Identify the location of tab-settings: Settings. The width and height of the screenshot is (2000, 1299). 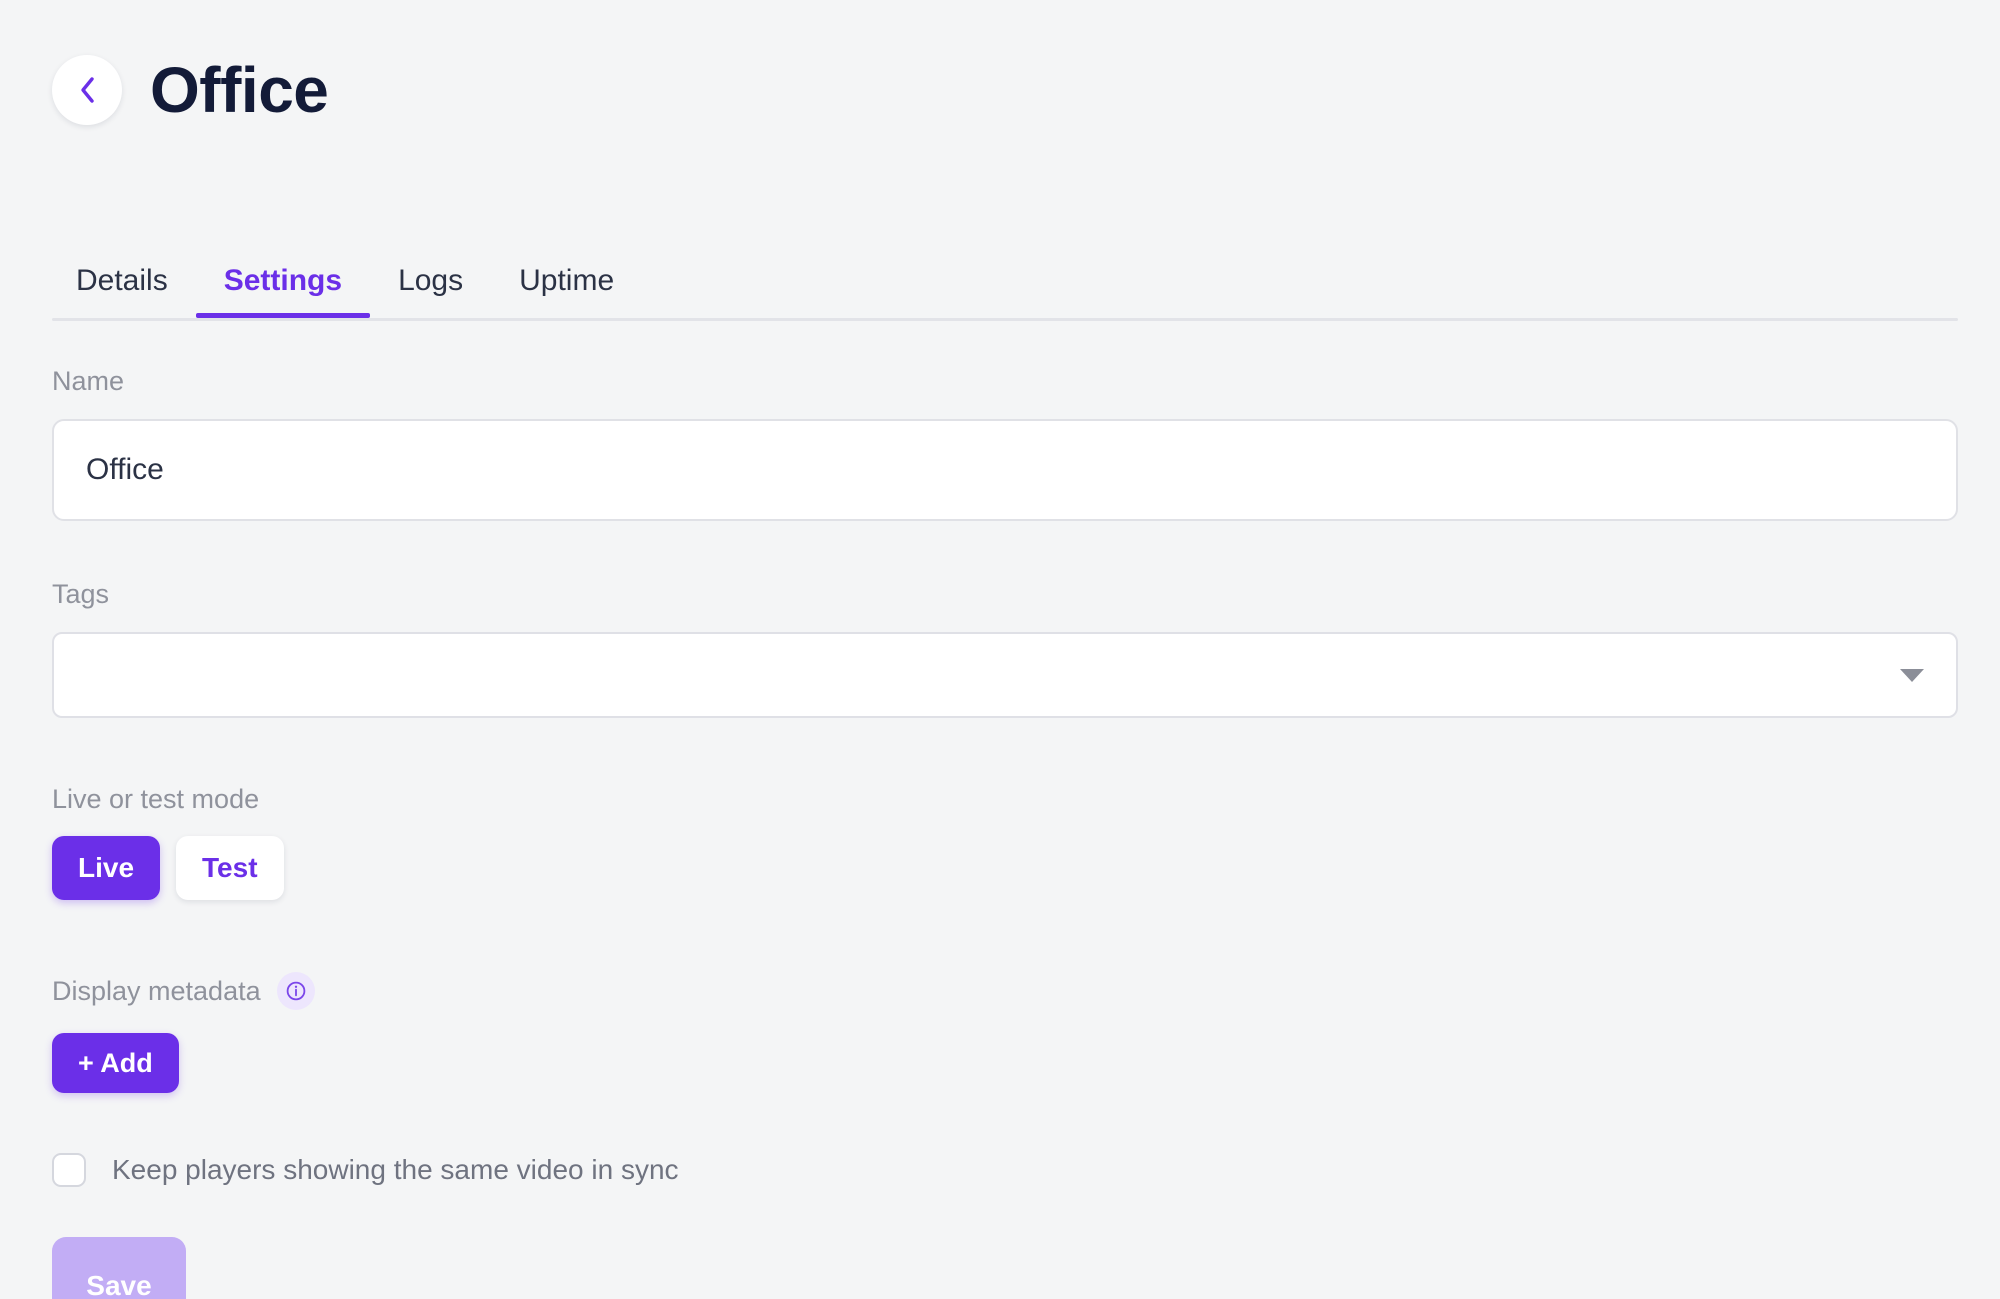
(283, 292).